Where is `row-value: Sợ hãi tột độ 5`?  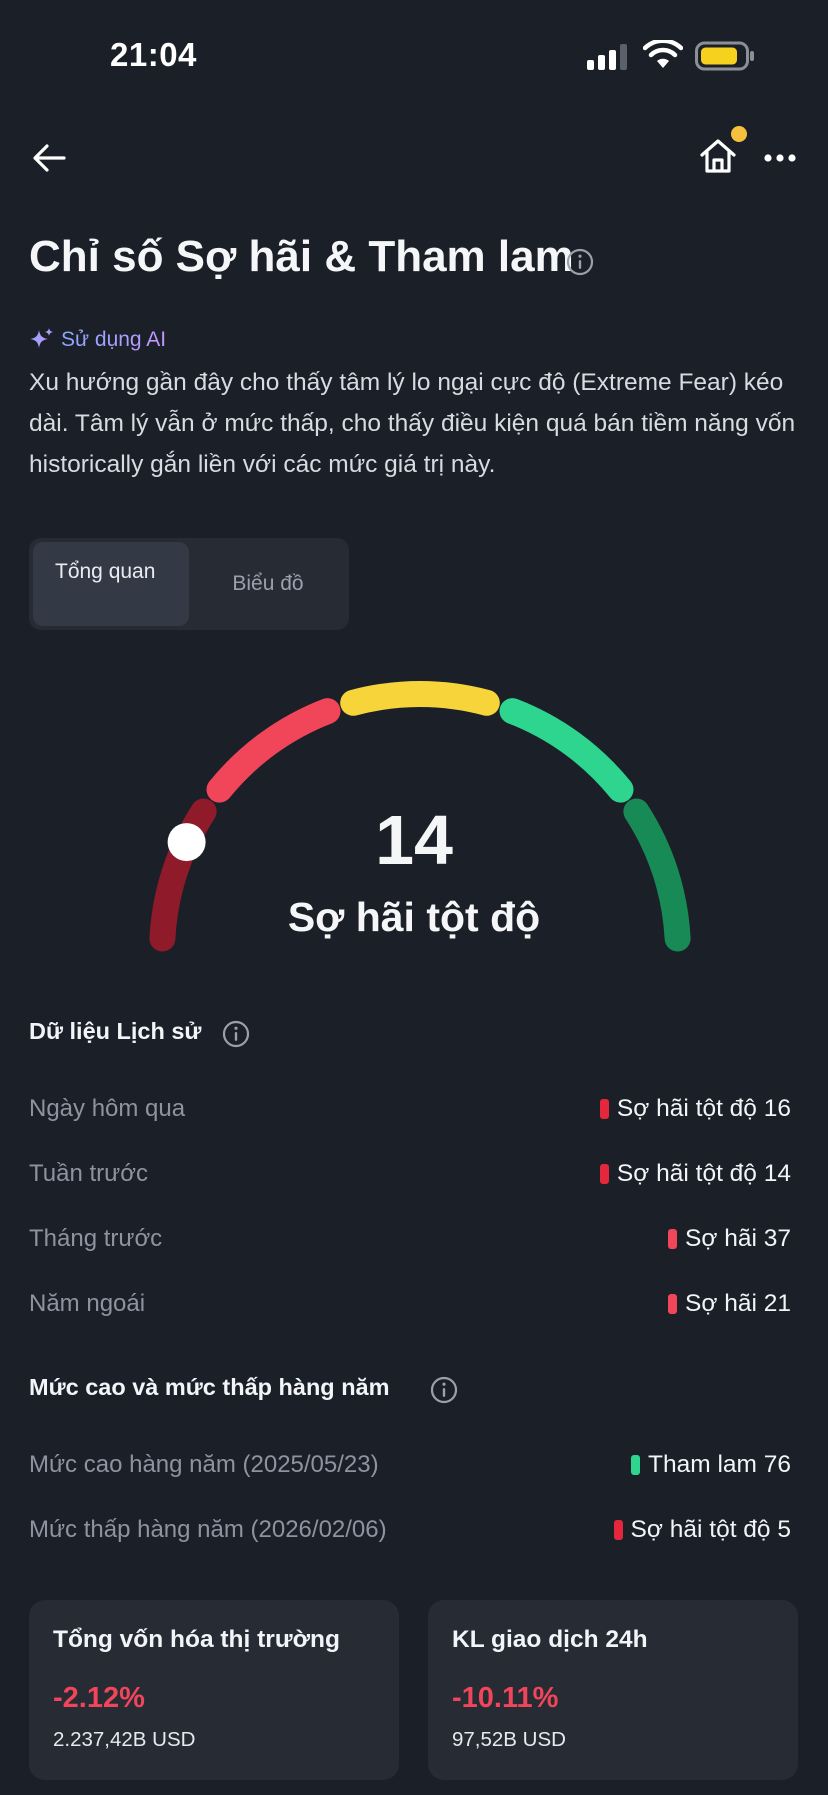
row-value: Sợ hãi tột độ 5 is located at coordinates (710, 1529).